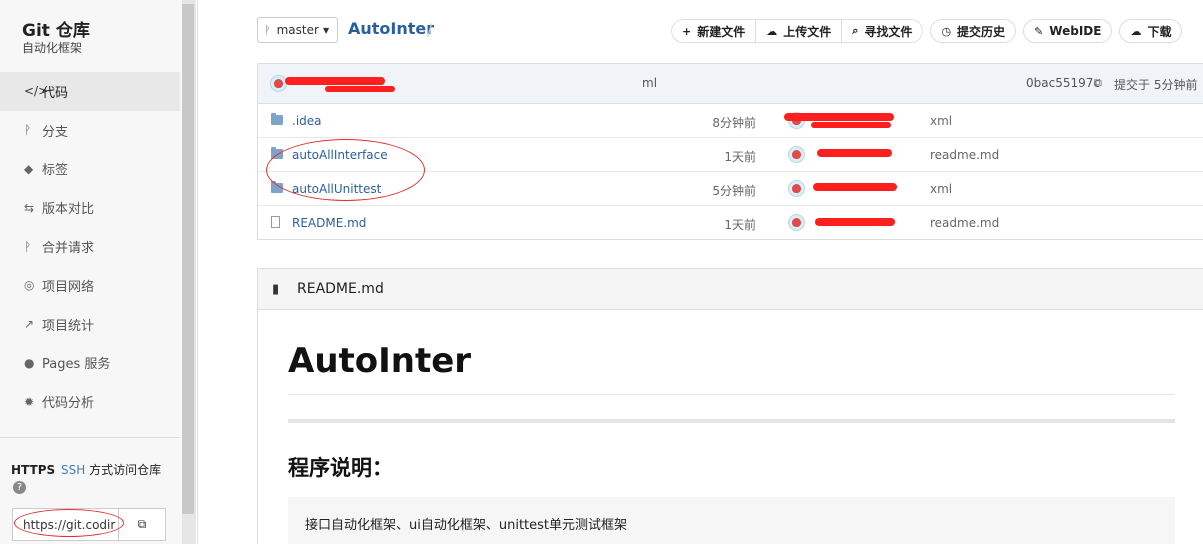  What do you see at coordinates (197, 272) in the screenshot?
I see `content-divider` at bounding box center [197, 272].